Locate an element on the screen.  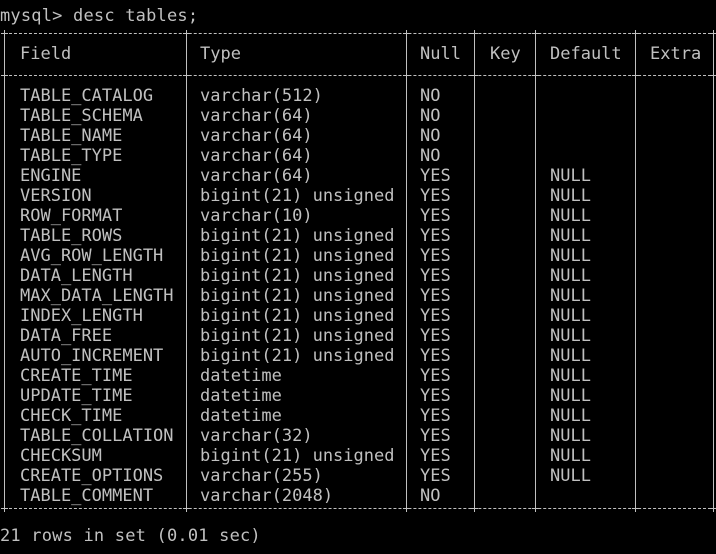
cell-field: CREATE_TIME is located at coordinates (76, 376).